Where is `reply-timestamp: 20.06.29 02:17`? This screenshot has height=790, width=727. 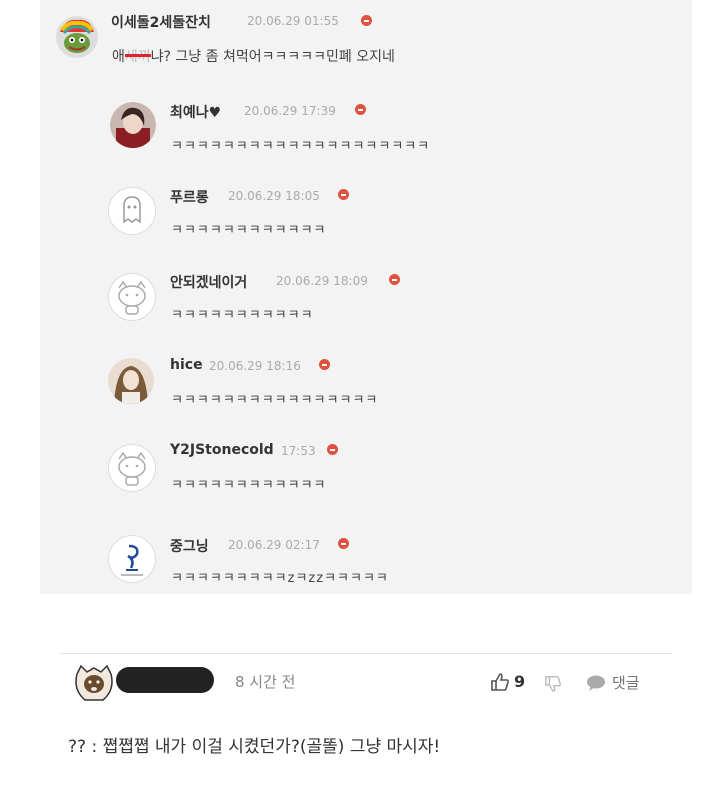 reply-timestamp: 20.06.29 02:17 is located at coordinates (274, 545).